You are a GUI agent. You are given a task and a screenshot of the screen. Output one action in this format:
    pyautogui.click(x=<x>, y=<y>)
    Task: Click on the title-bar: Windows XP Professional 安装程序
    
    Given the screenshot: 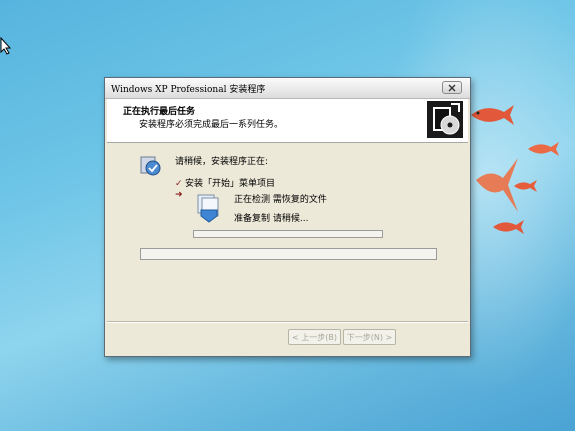 What is the action you would take?
    pyautogui.click(x=287, y=88)
    